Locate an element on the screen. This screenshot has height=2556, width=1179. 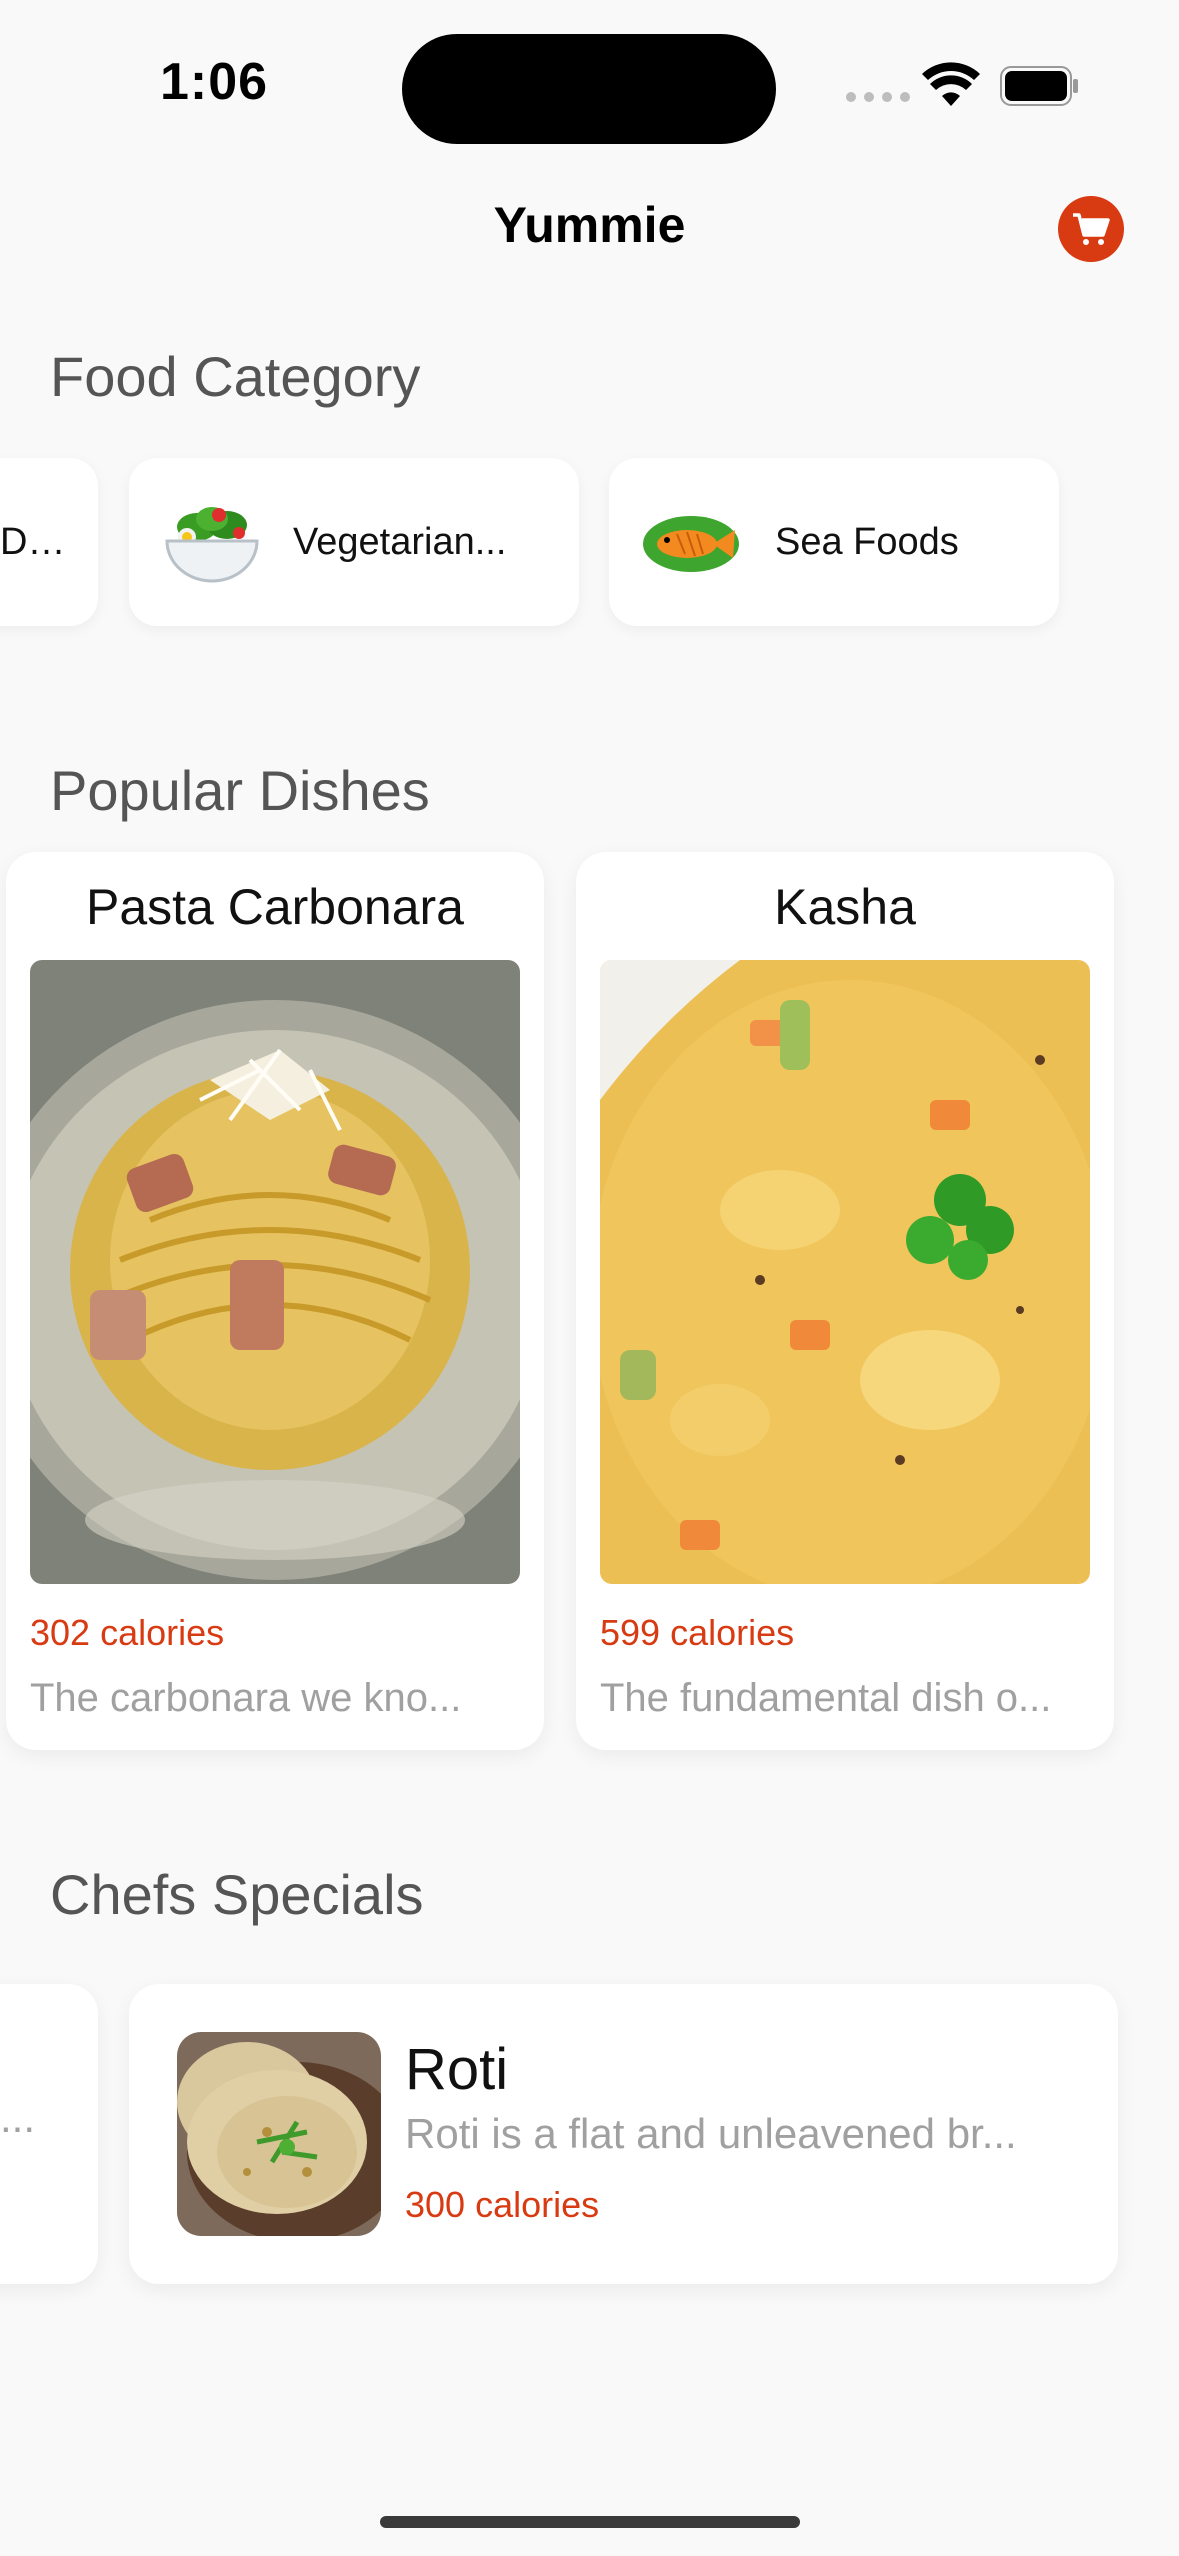
dish-image-kasha is located at coordinates (845, 1272).